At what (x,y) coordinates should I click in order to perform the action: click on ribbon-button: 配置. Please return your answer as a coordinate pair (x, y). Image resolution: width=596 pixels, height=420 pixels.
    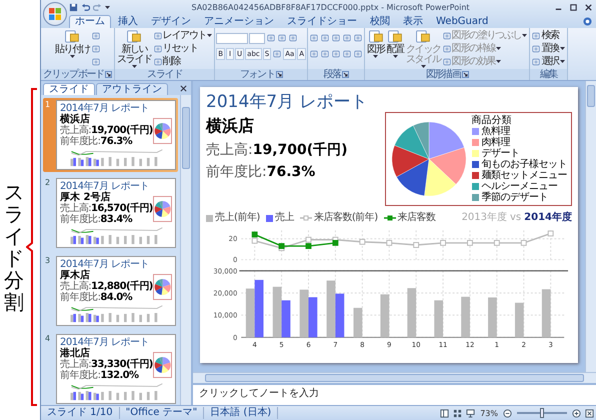
    Looking at the image, I should click on (395, 48).